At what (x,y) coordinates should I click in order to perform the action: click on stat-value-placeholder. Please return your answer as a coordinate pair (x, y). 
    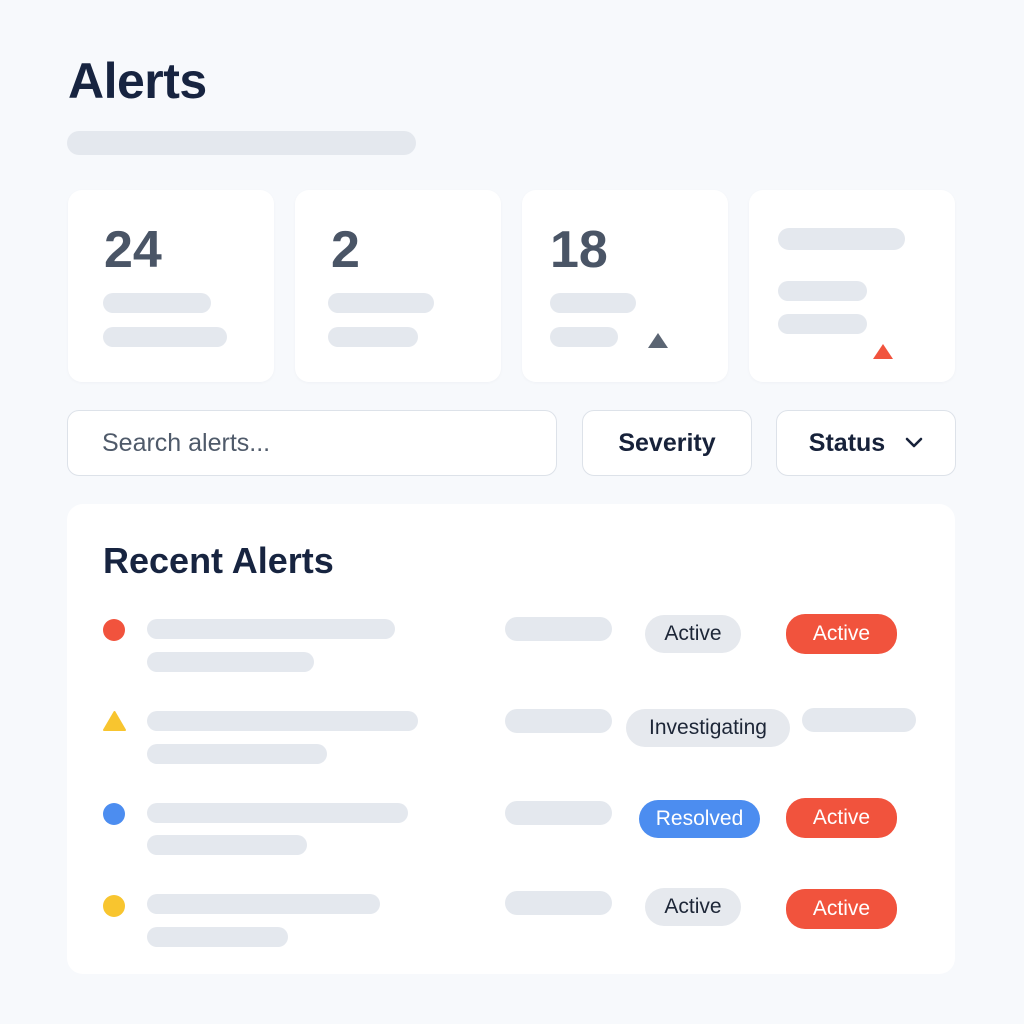
    Looking at the image, I should click on (841, 239).